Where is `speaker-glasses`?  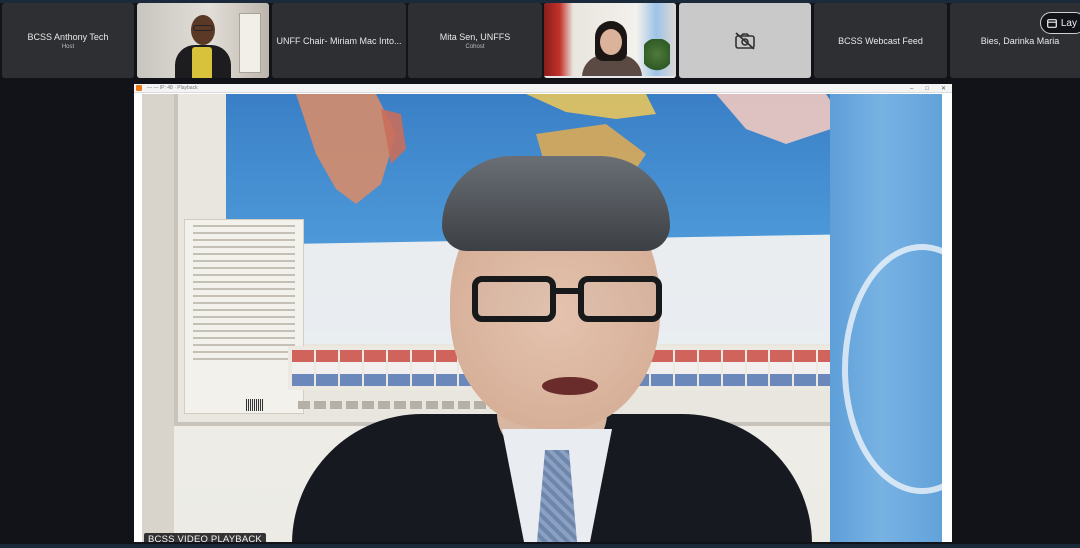
speaker-glasses is located at coordinates (567, 302).